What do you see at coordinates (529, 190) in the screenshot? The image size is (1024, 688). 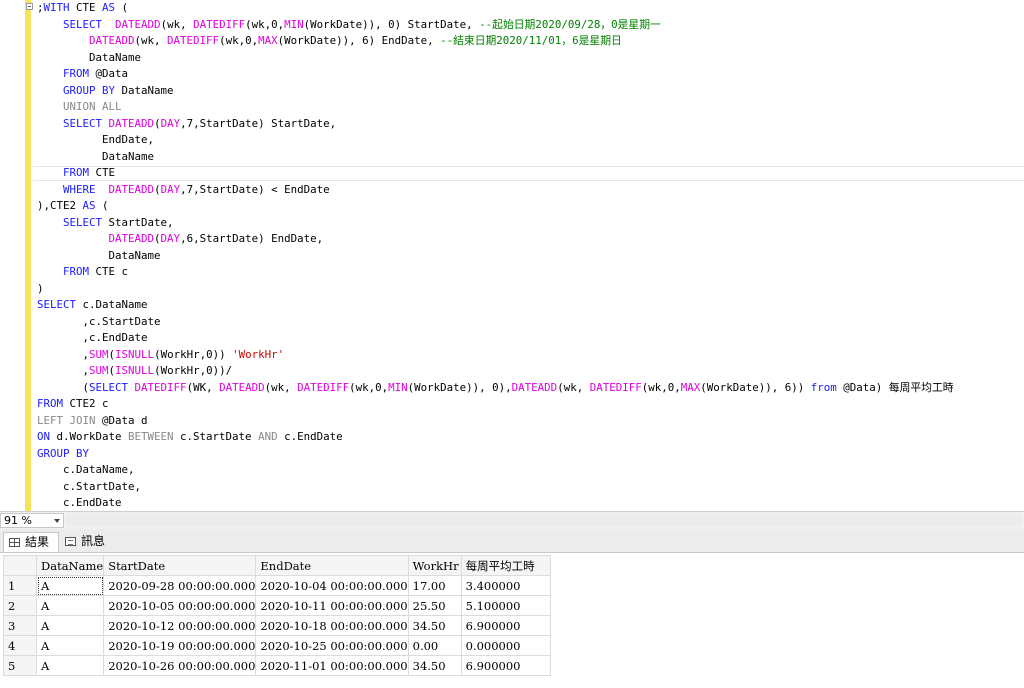 I see `code-line: WHERE DATEADD(DAY,7,StartDate) < EndDate` at bounding box center [529, 190].